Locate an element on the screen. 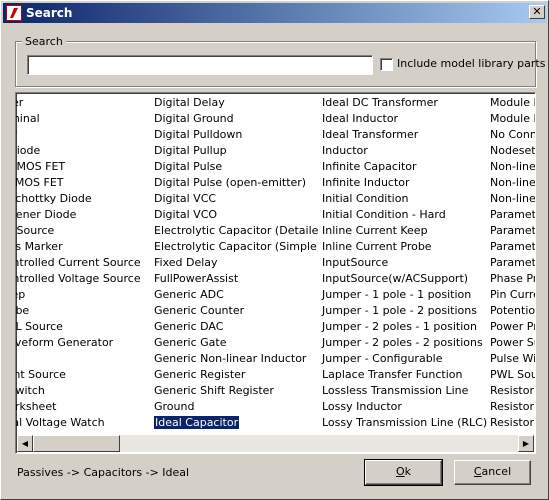 The height and width of the screenshot is (500, 549). list-item: Generic Gate is located at coordinates (235, 343).